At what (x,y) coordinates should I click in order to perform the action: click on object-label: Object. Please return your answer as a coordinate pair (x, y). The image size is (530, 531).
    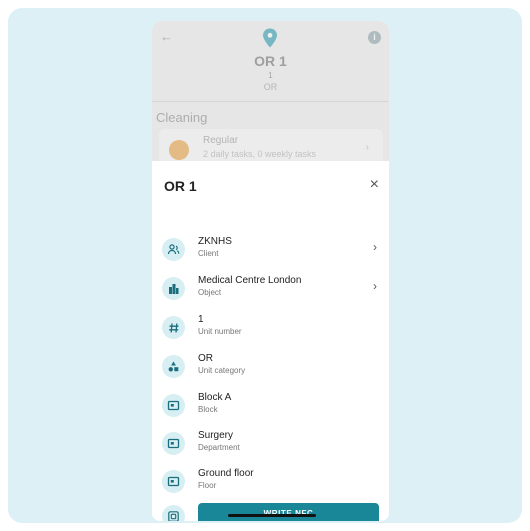
    Looking at the image, I should click on (210, 292).